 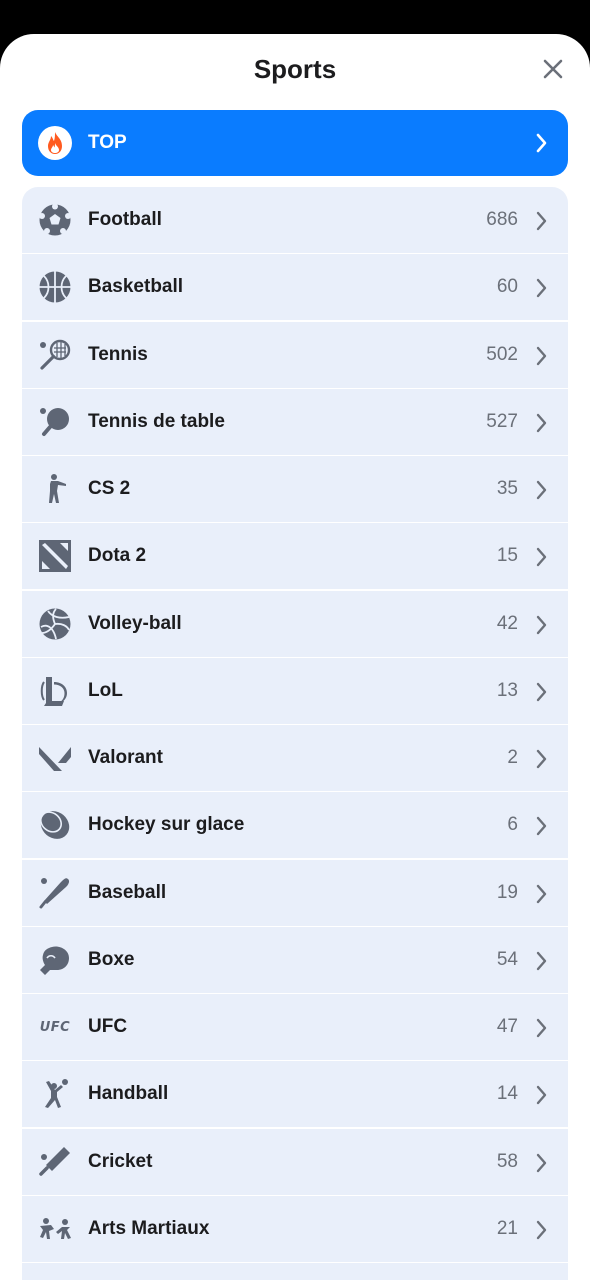 I want to click on event-count: 686, so click(x=502, y=219).